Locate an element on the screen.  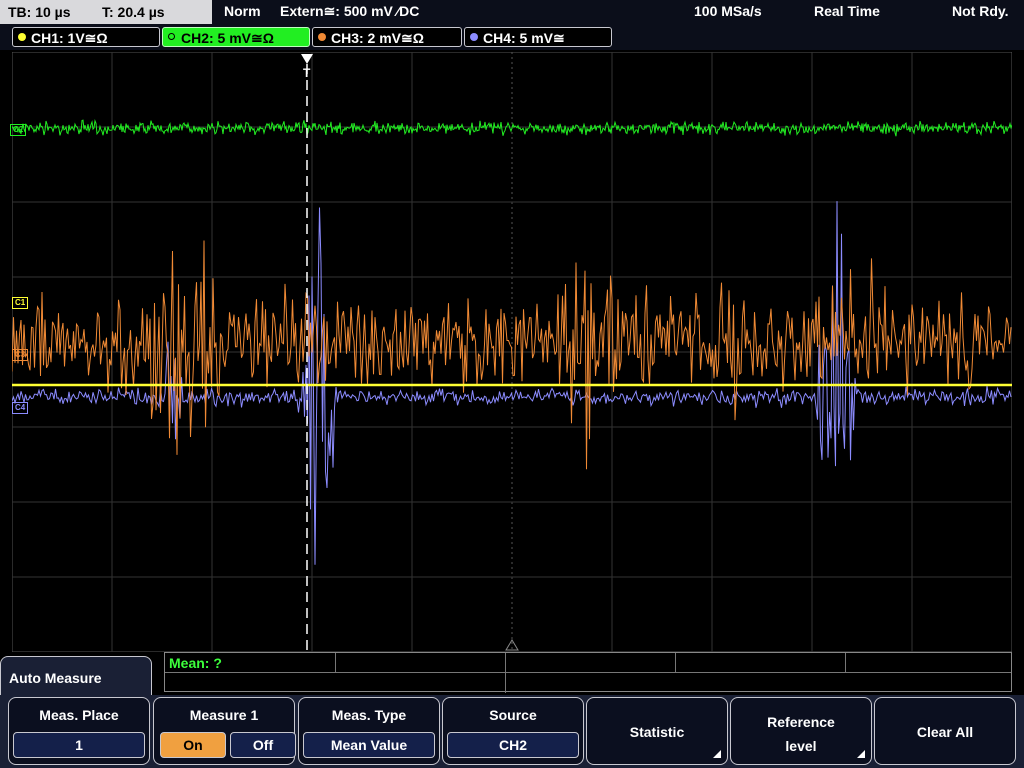
ch2-ground-marker: C2 is located at coordinates (18, 130).